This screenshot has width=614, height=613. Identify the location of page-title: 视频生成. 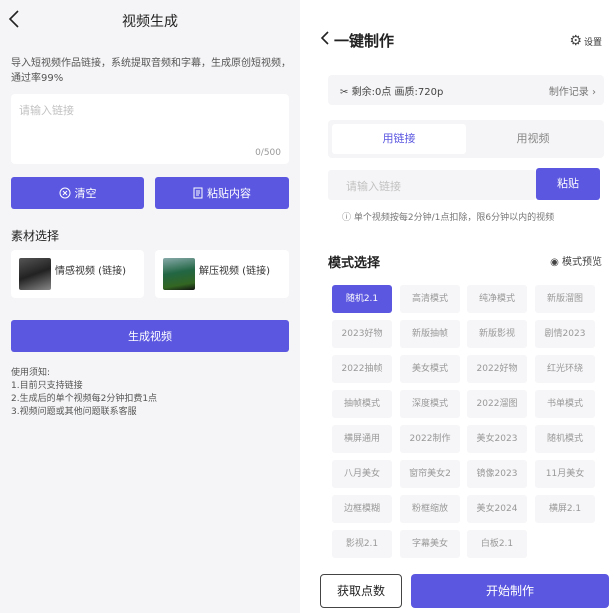
(150, 22).